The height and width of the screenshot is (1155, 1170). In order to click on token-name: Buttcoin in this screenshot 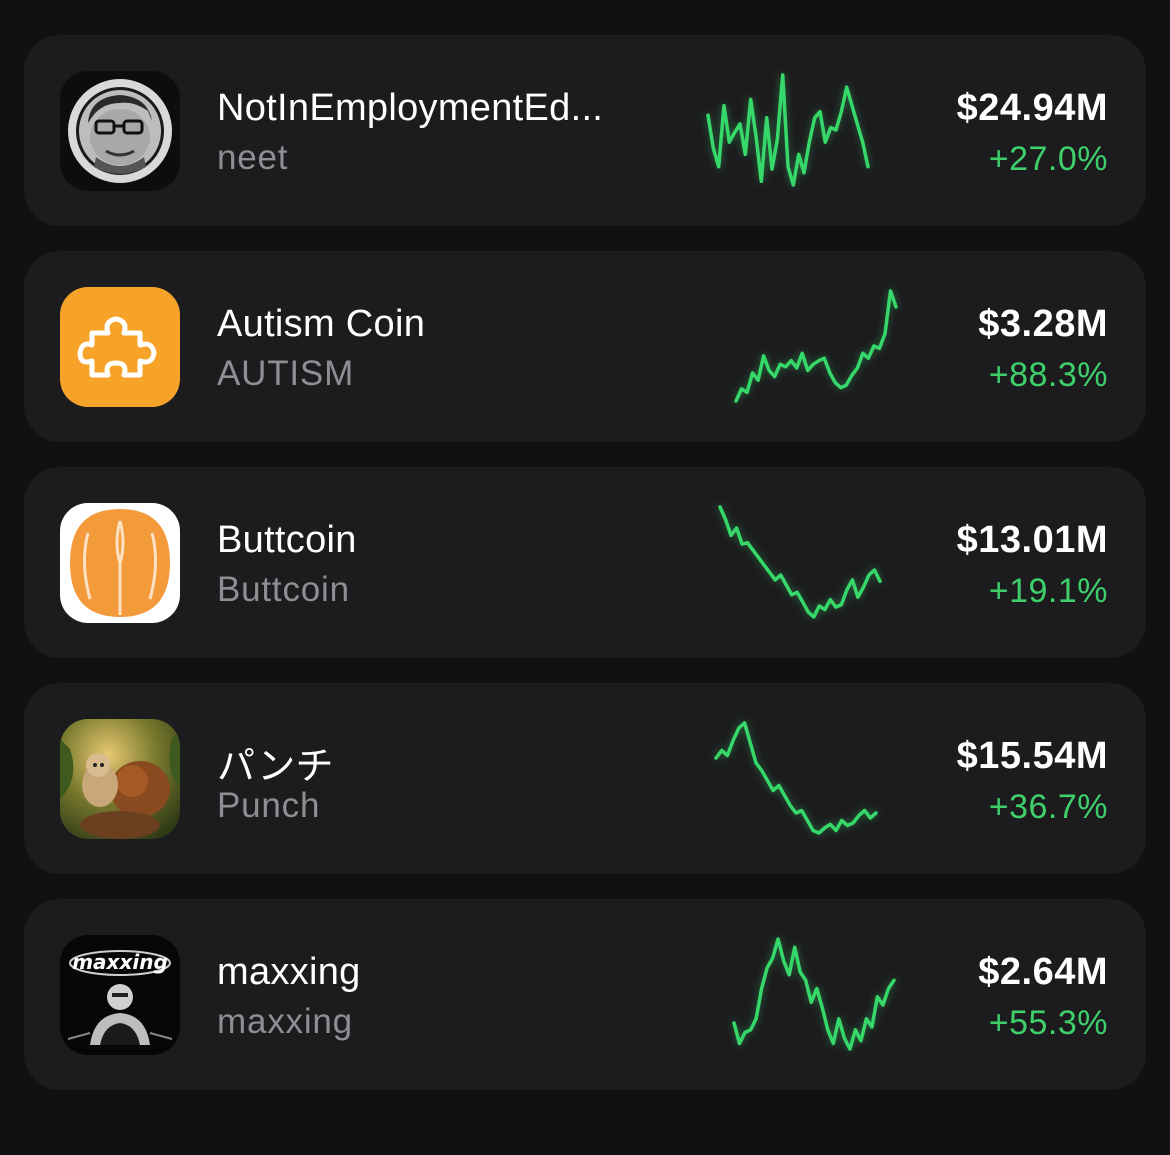, I will do `click(287, 540)`.